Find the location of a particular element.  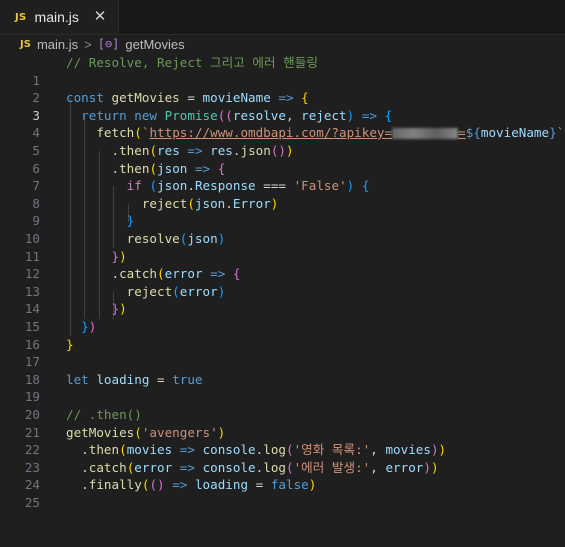

comment: // .then() is located at coordinates (104, 414).